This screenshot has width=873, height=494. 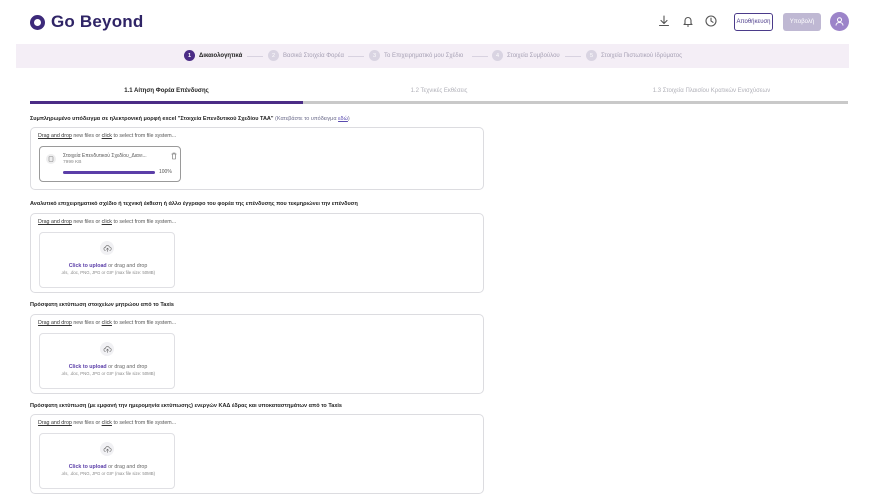 I want to click on clock-icon, so click(x=711, y=21).